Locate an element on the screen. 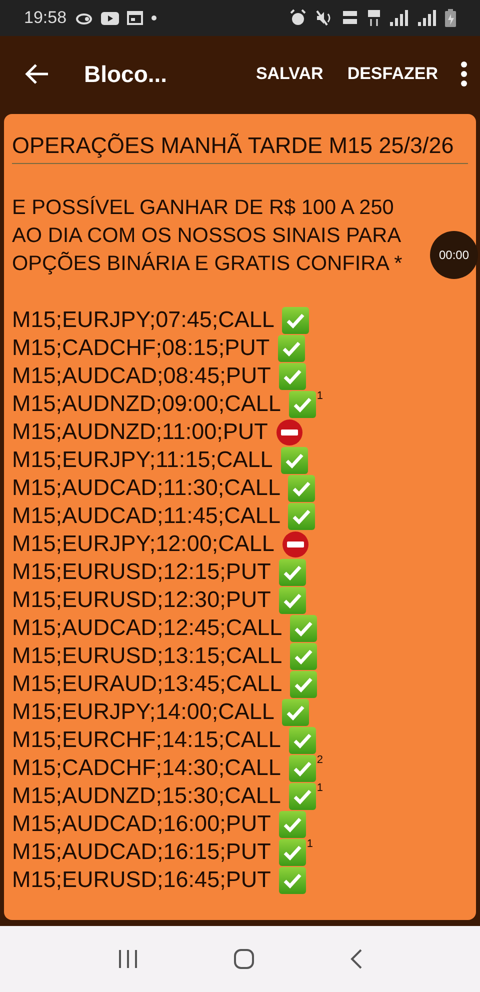 Image resolution: width=480 pixels, height=992 pixels. signal-line: M15;AUDNZD;15:30;CALL is located at coordinates (146, 796).